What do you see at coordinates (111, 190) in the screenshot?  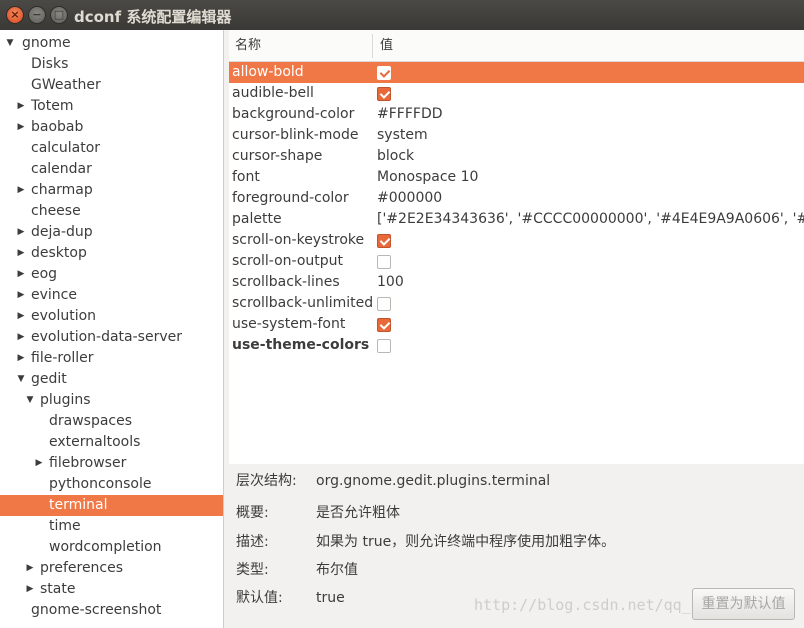 I see `tree-item-charmap: ▶ charmap` at bounding box center [111, 190].